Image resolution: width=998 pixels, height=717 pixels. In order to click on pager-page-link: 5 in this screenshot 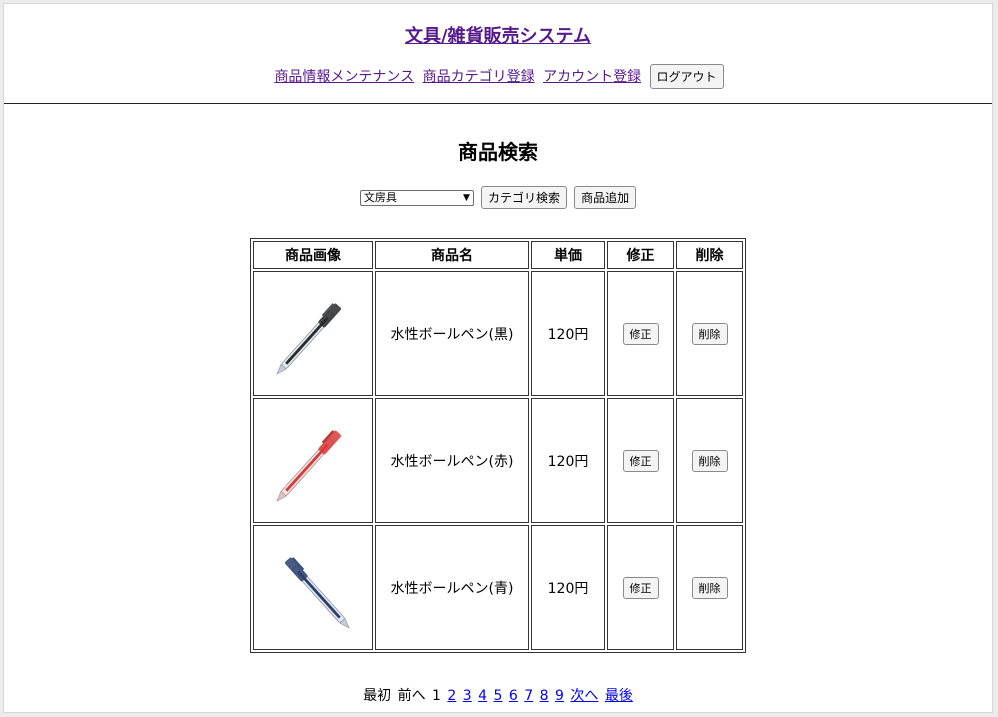, I will do `click(498, 696)`.